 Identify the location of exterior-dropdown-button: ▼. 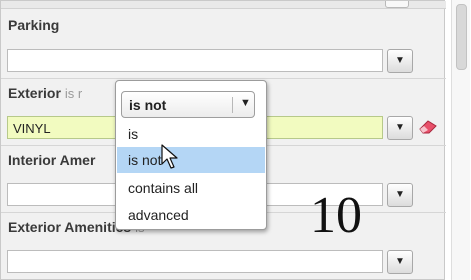
(400, 128).